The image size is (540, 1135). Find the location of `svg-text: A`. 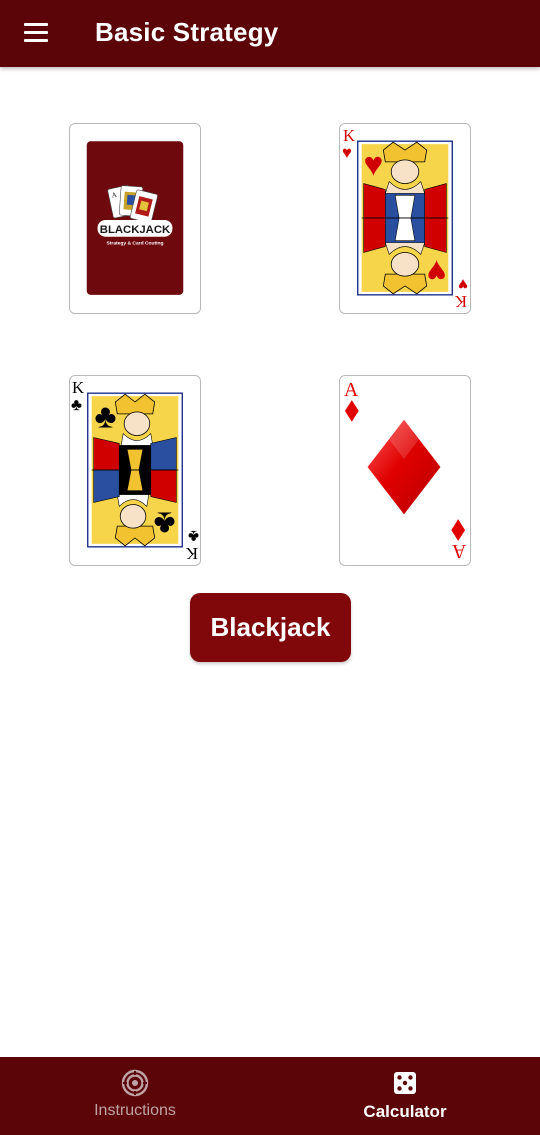

svg-text: A is located at coordinates (458, 551).